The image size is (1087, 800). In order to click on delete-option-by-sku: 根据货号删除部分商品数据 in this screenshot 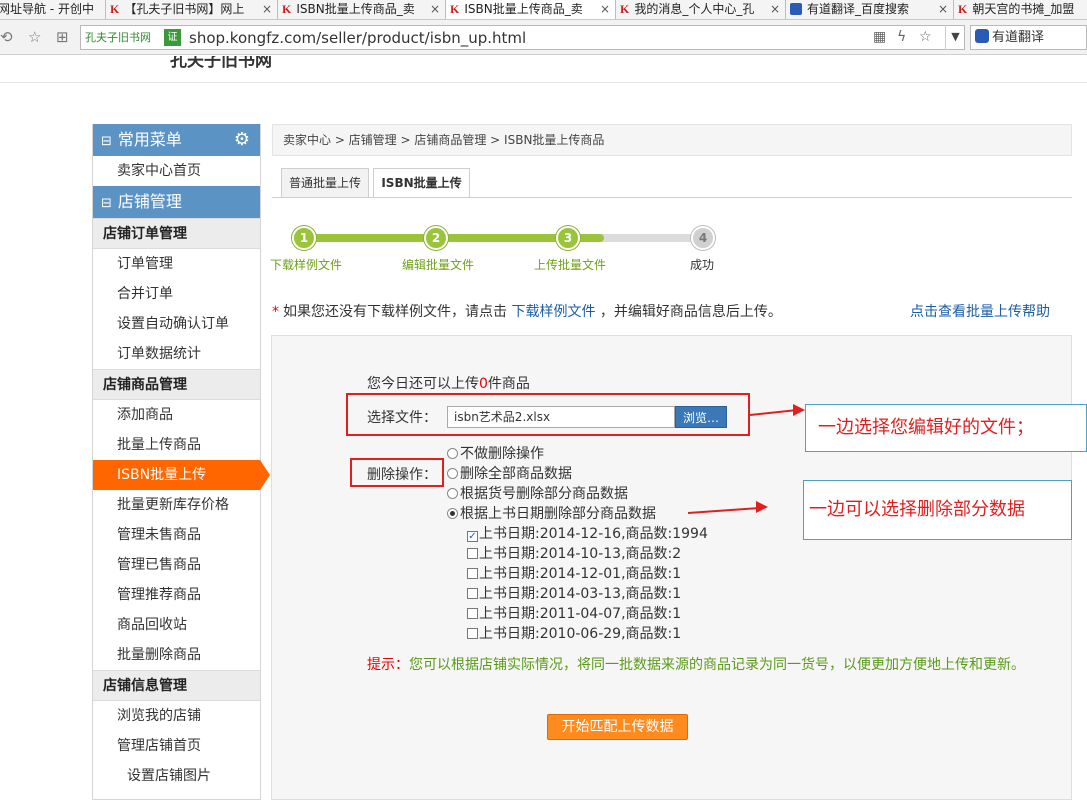, I will do `click(537, 494)`.